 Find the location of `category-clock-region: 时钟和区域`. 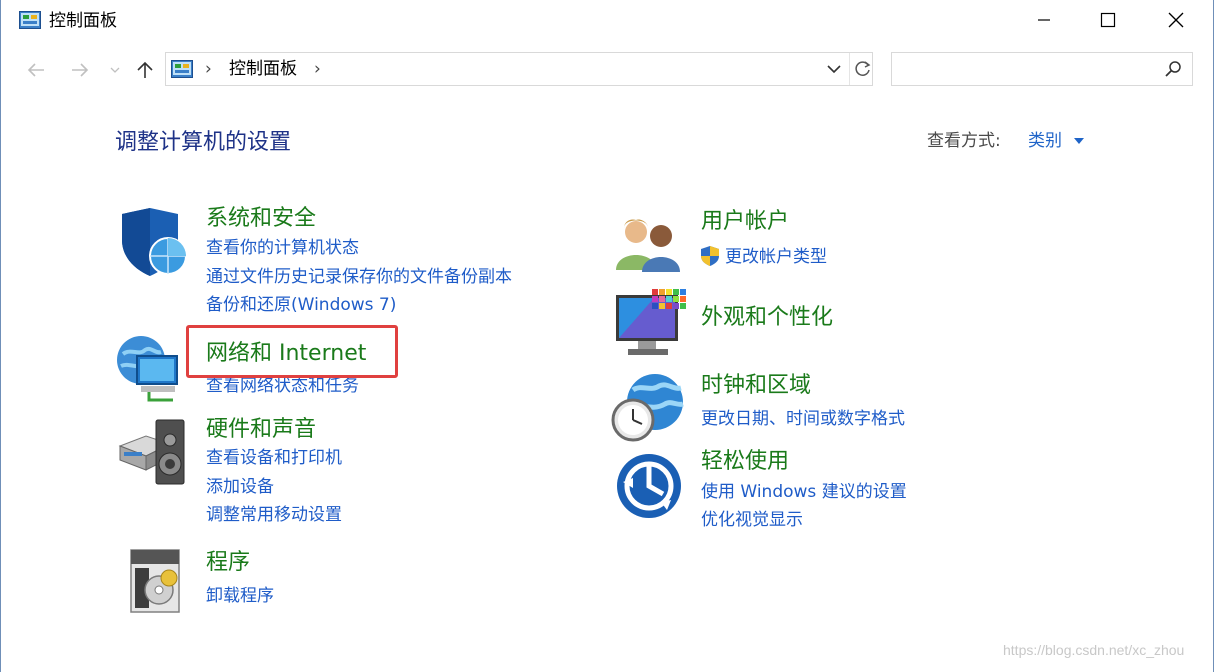

category-clock-region: 时钟和区域 is located at coordinates (756, 386).